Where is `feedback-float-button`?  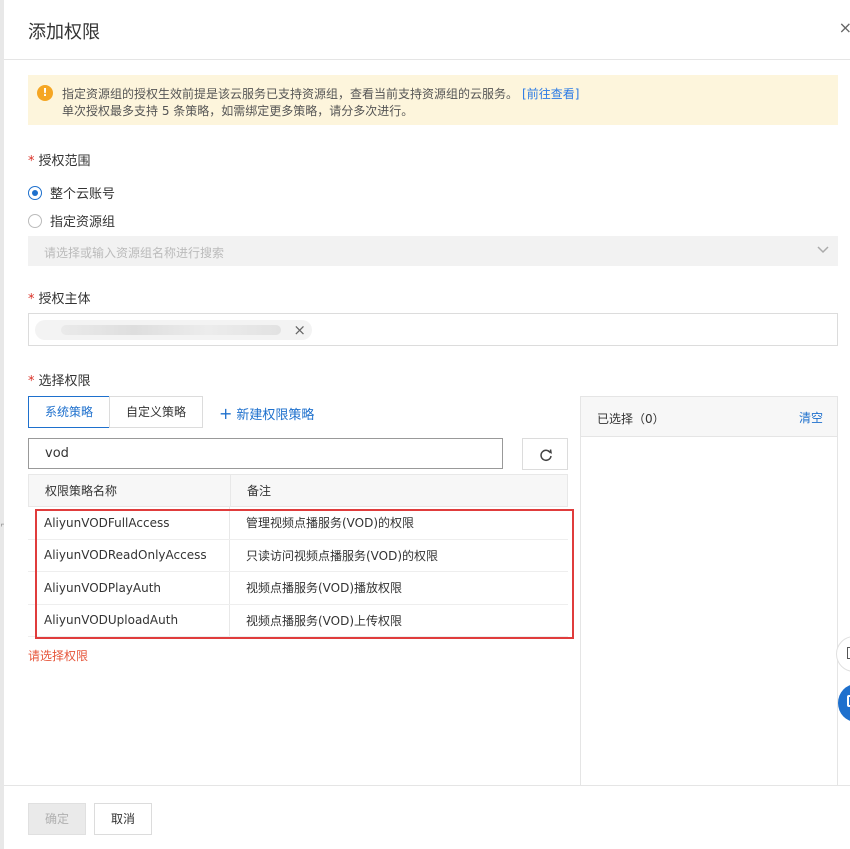 feedback-float-button is located at coordinates (843, 654).